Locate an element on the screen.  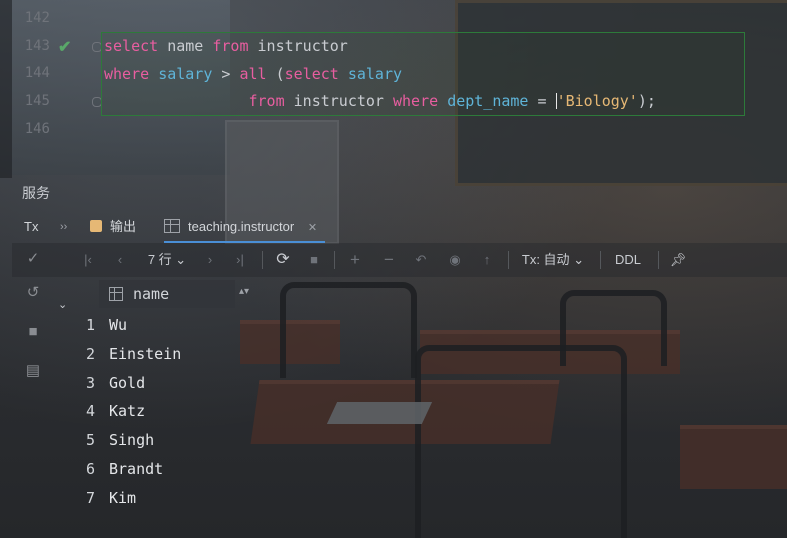
row-number: 3 is located at coordinates (90, 382).